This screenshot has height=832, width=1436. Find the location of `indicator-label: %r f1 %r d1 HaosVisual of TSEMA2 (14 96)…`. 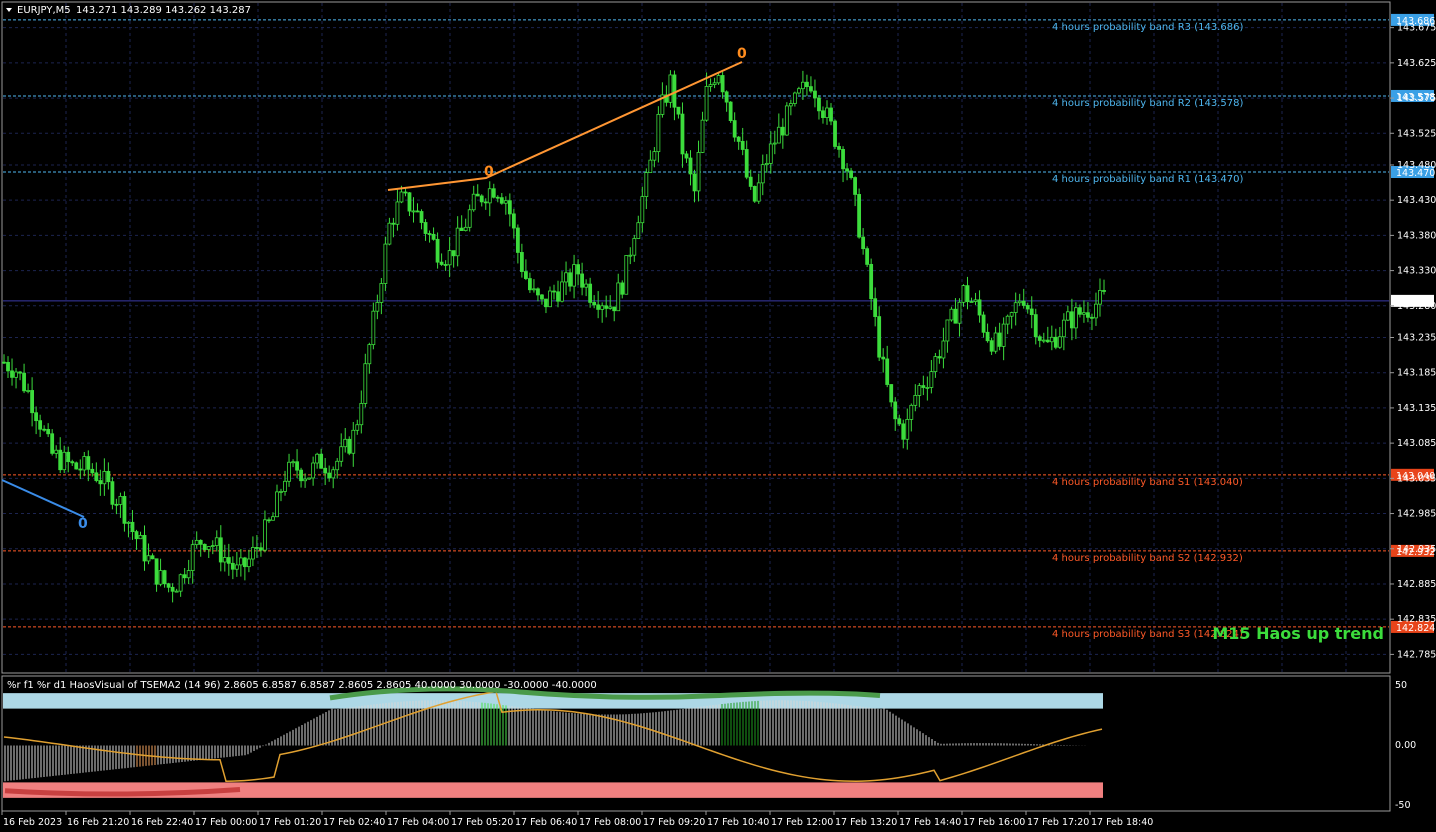

indicator-label: %r f1 %r d1 HaosVisual of TSEMA2 (14 96)… is located at coordinates (302, 685).